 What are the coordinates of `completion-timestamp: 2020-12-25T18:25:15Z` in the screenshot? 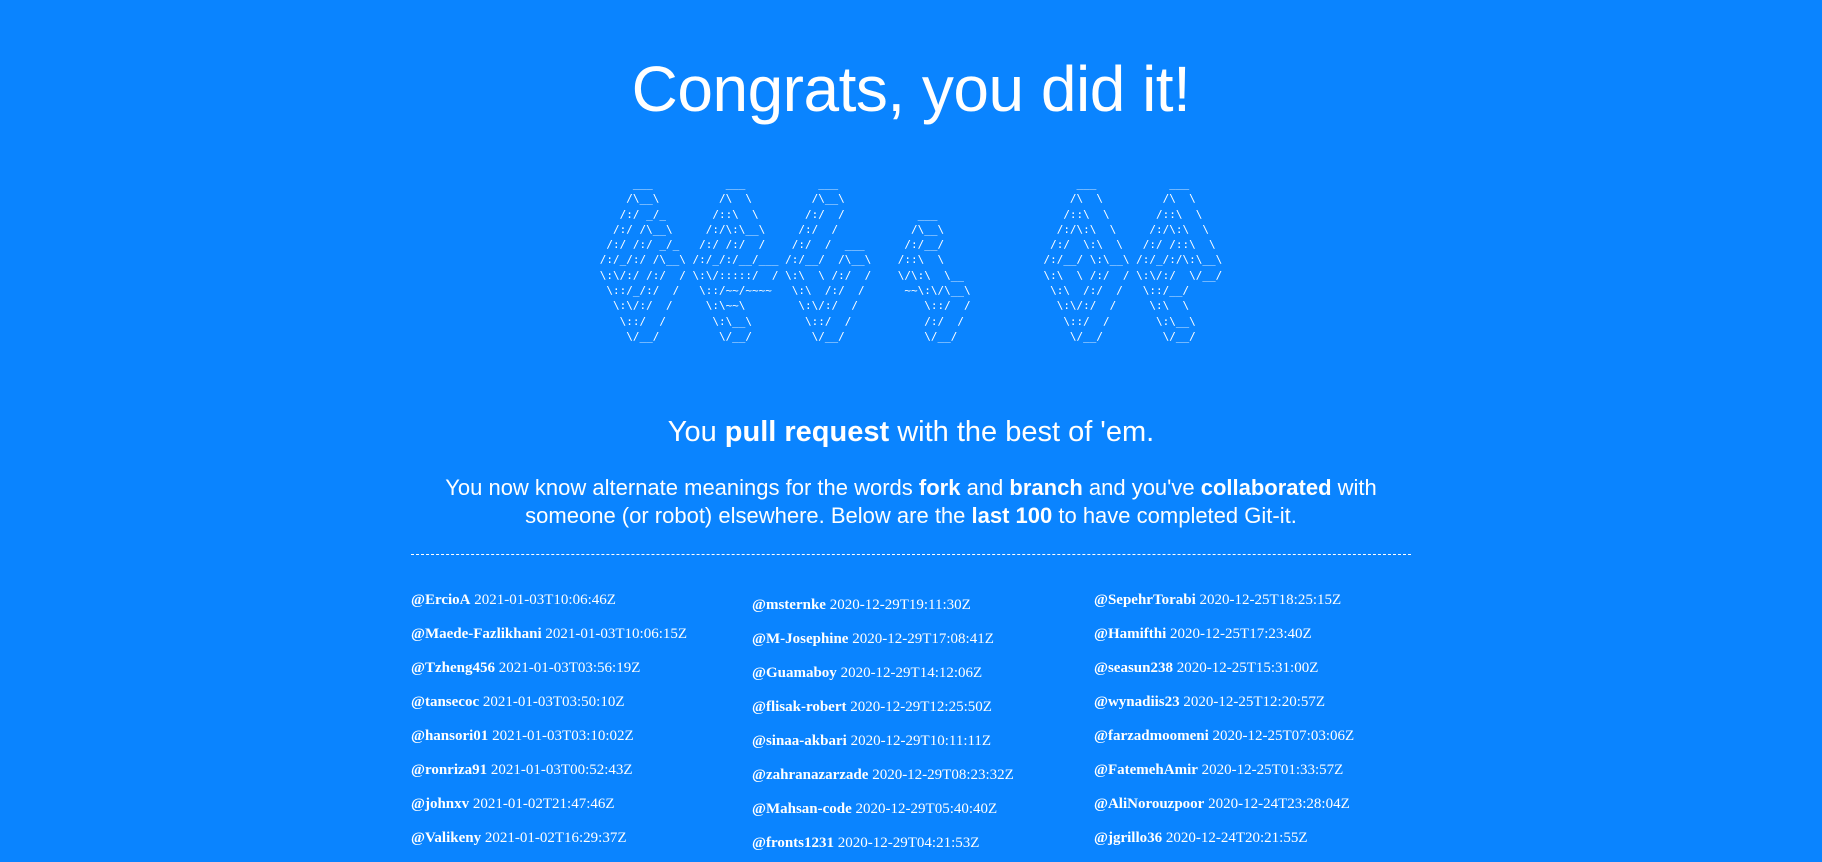 It's located at (1270, 600).